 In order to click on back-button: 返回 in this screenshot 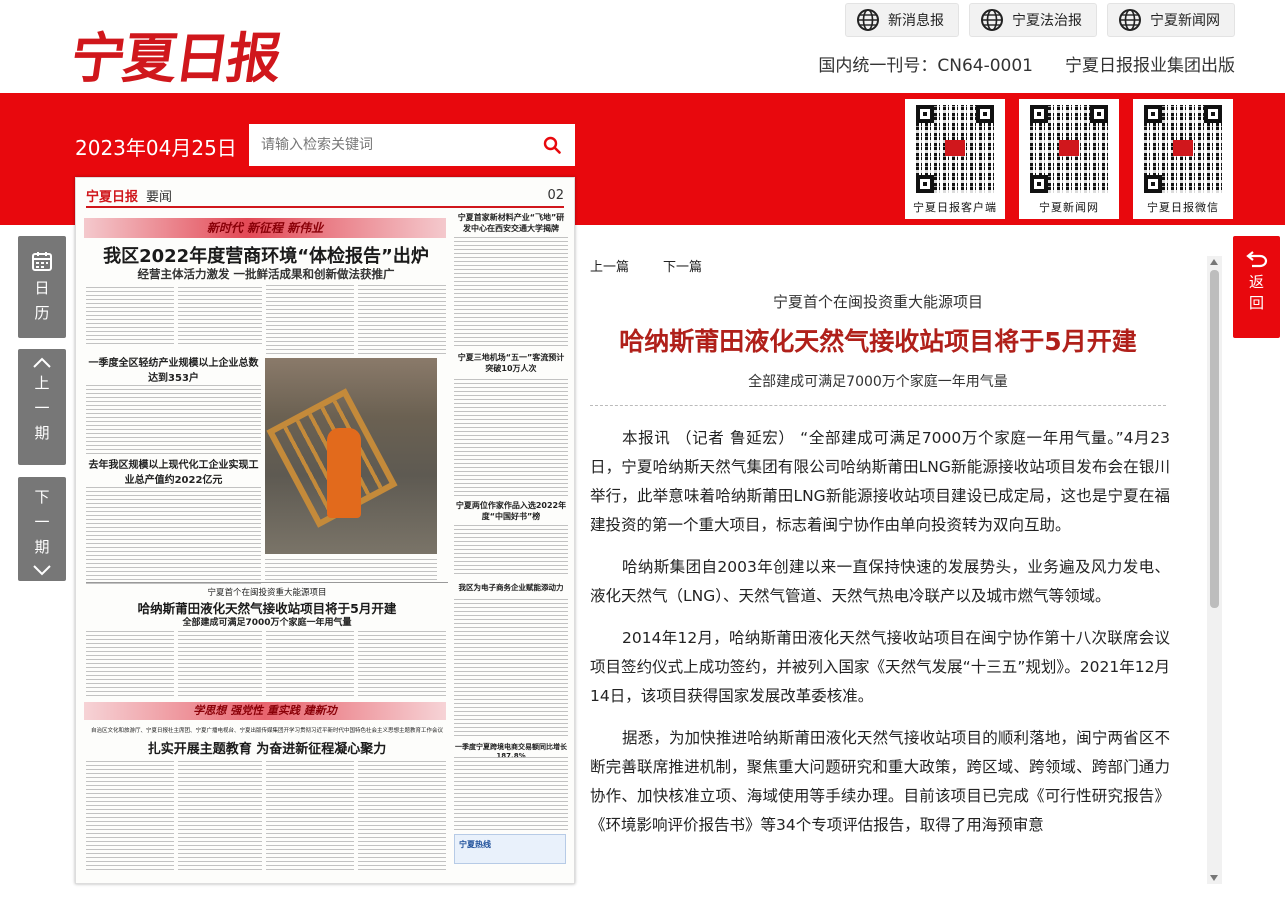, I will do `click(1256, 287)`.